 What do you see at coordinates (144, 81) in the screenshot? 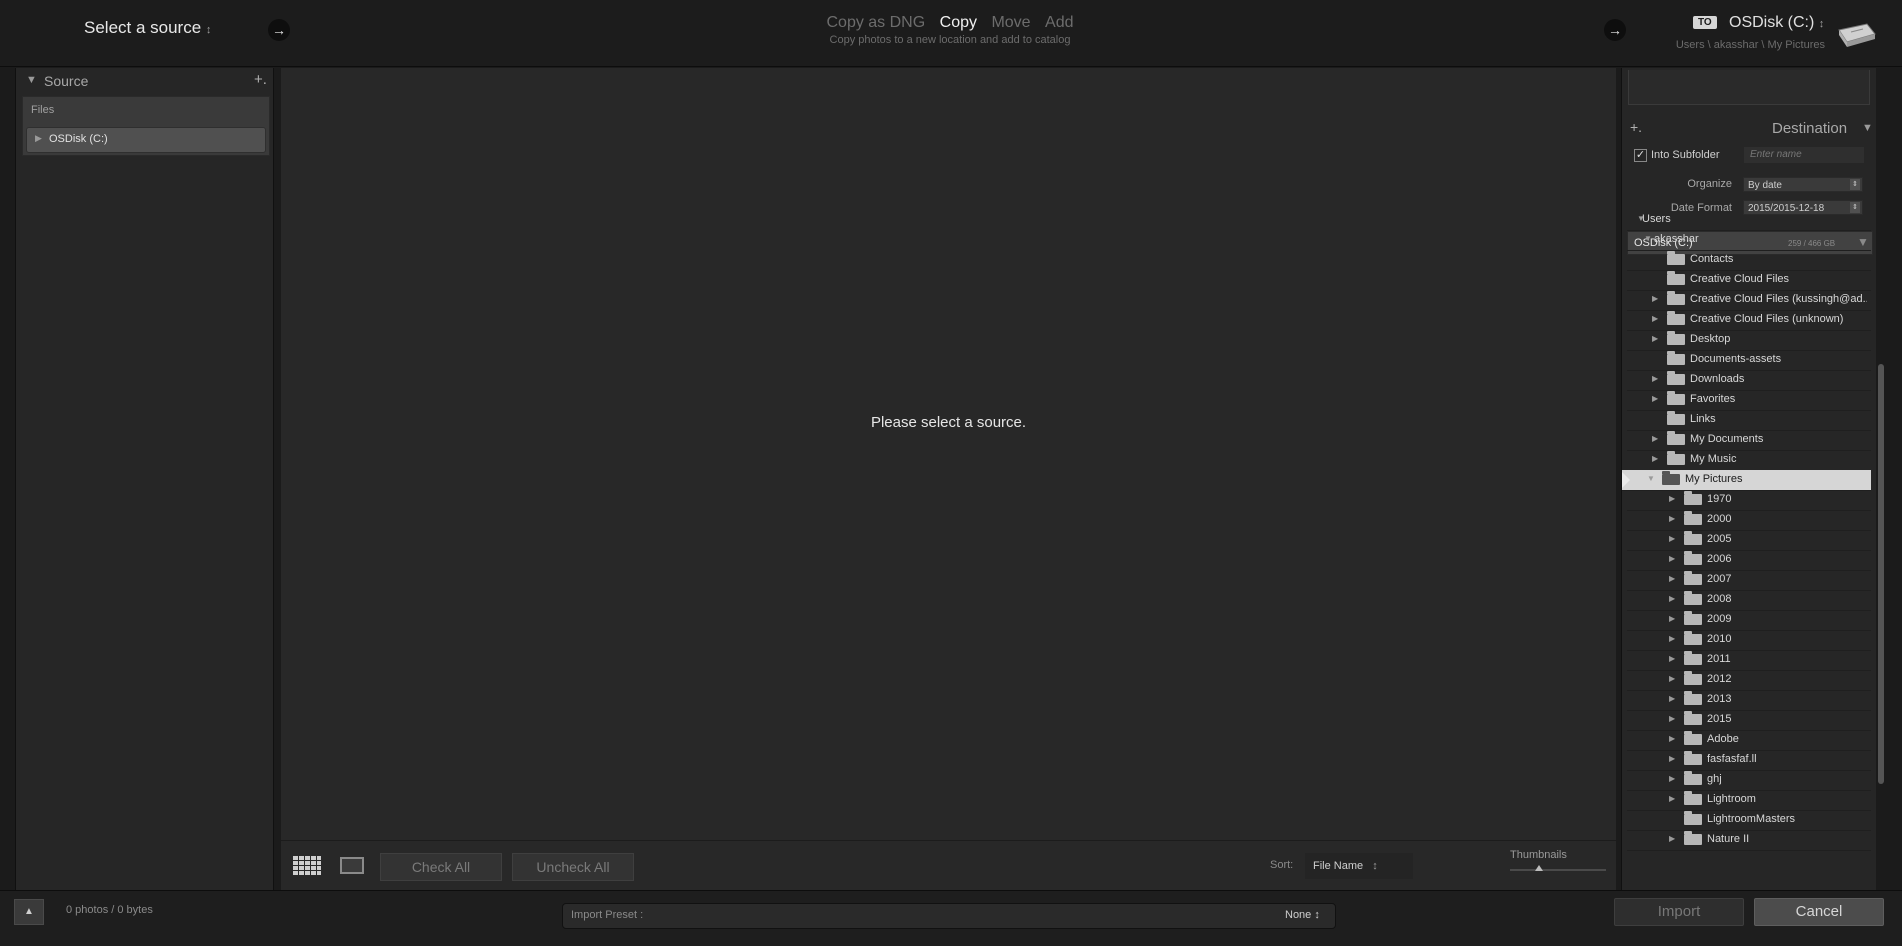
I see `source-panel-header: ▼ Source +.` at bounding box center [144, 81].